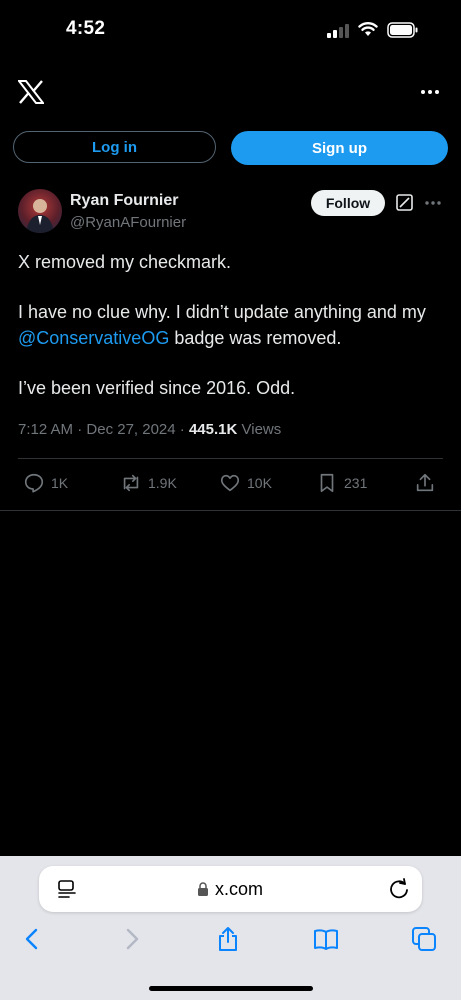  What do you see at coordinates (157, 388) in the screenshot?
I see `post-paragraph-3: I’ve been verified since 2016. Odd.` at bounding box center [157, 388].